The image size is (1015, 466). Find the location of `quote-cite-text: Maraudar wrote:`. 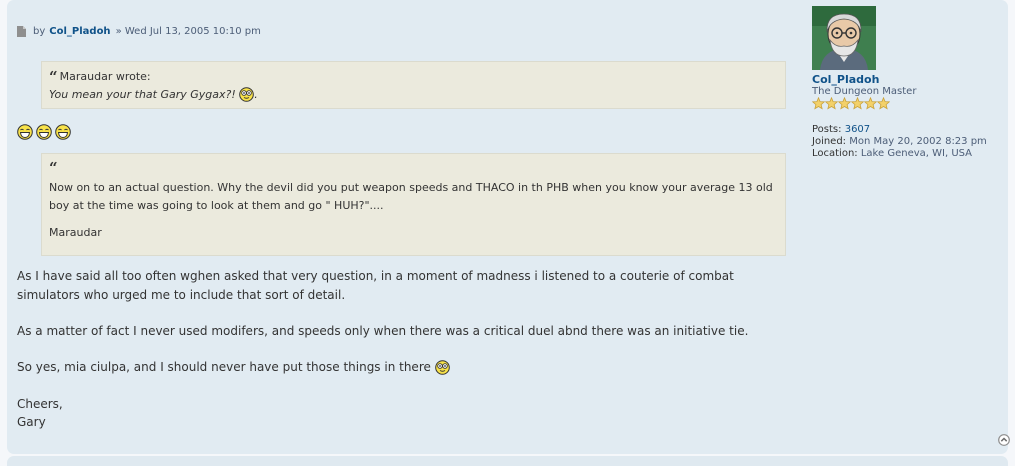

quote-cite-text: Maraudar wrote: is located at coordinates (105, 76).